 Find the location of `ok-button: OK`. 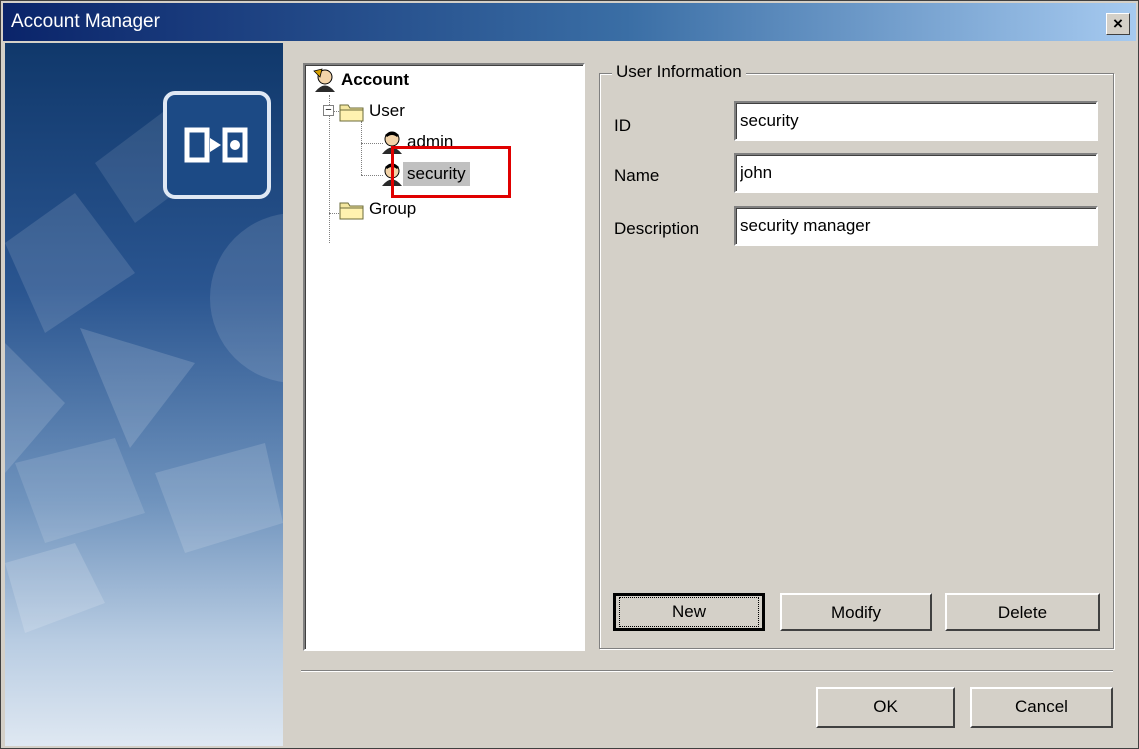

ok-button: OK is located at coordinates (885, 707).